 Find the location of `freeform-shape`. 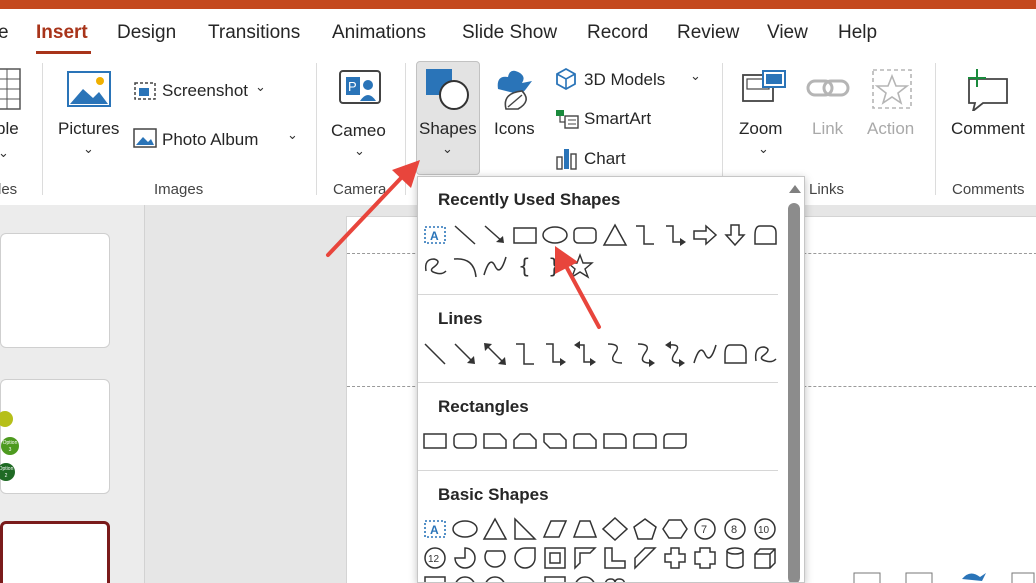

freeform-shape is located at coordinates (735, 354).